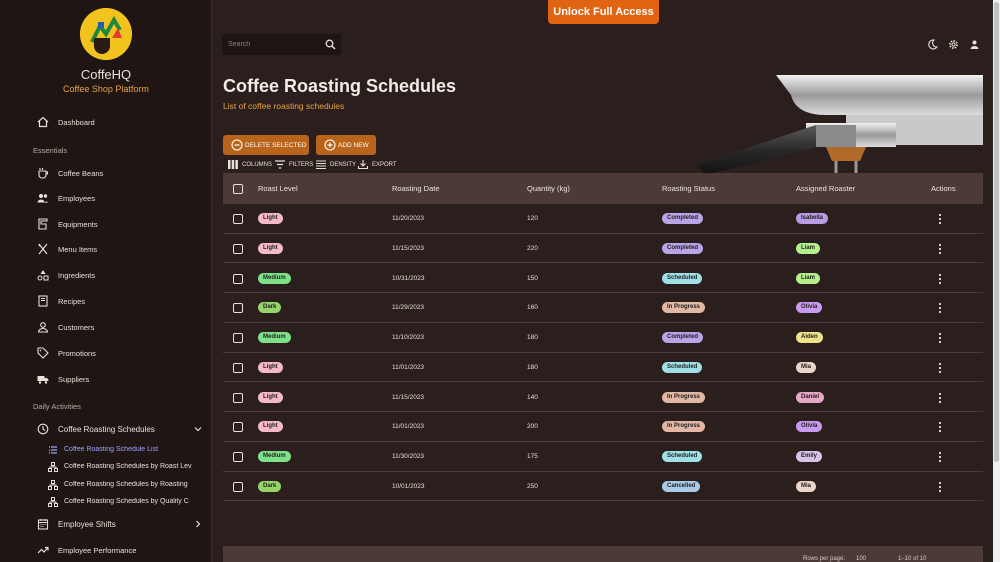 This screenshot has height=562, width=1000. Describe the element at coordinates (77, 275) in the screenshot. I see `sidebar-item-label: Ingredients` at that location.